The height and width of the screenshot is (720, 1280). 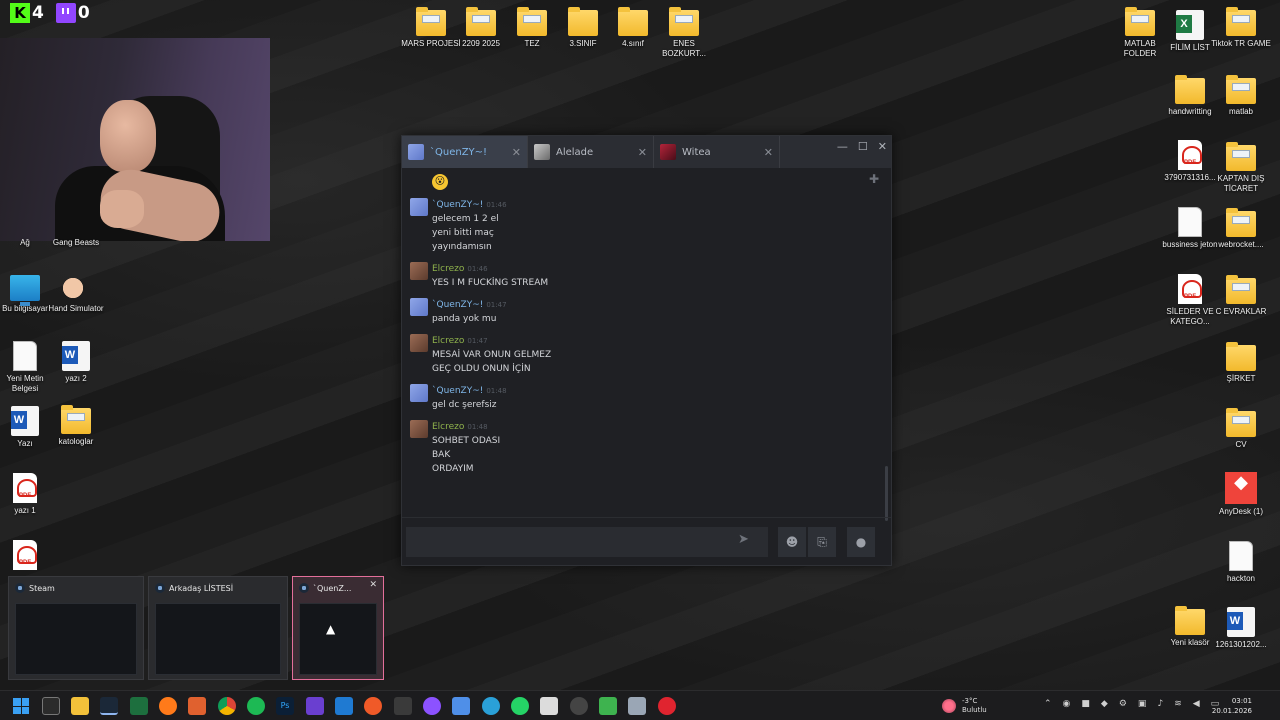 What do you see at coordinates (27, 13) in the screenshot?
I see `kick-counter: K 4` at bounding box center [27, 13].